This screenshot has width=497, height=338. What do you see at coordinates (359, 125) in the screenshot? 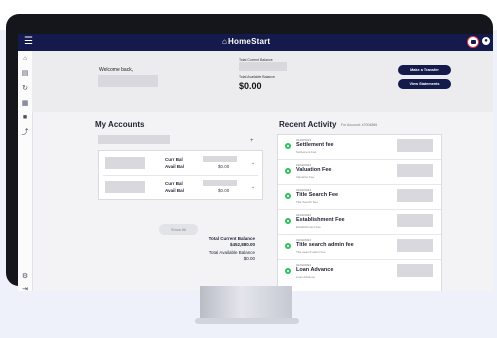
I see `recent-activity-account: For Account: 47004866` at bounding box center [359, 125].